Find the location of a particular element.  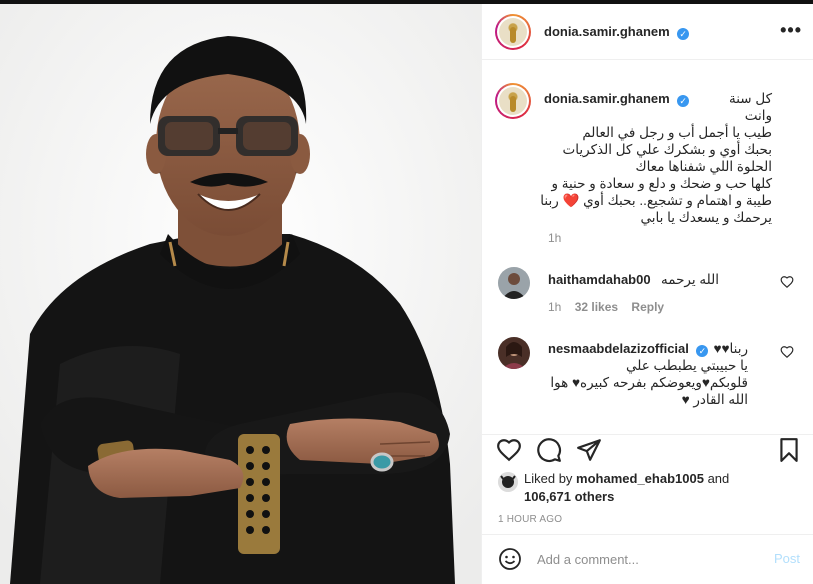

add-comment-input is located at coordinates (647, 559).